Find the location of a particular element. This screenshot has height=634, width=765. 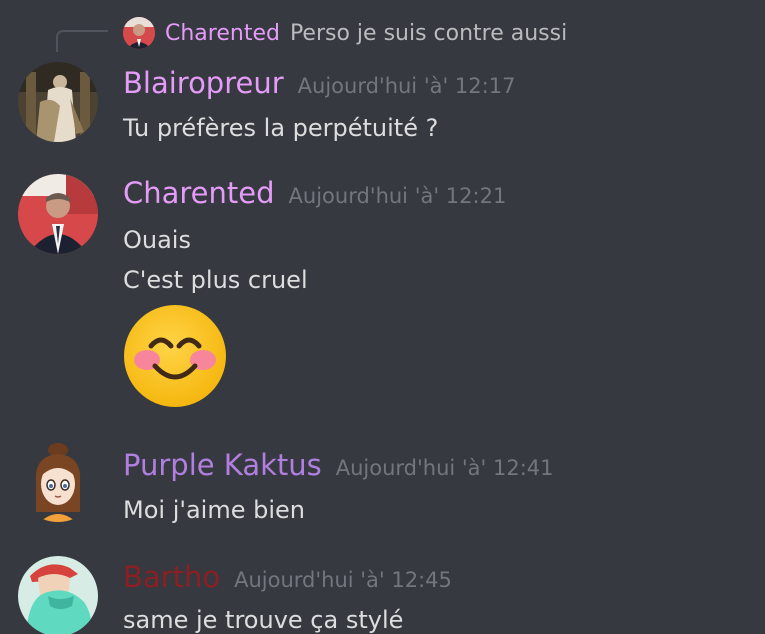

message-text: C'est plus cruel is located at coordinates (215, 280).